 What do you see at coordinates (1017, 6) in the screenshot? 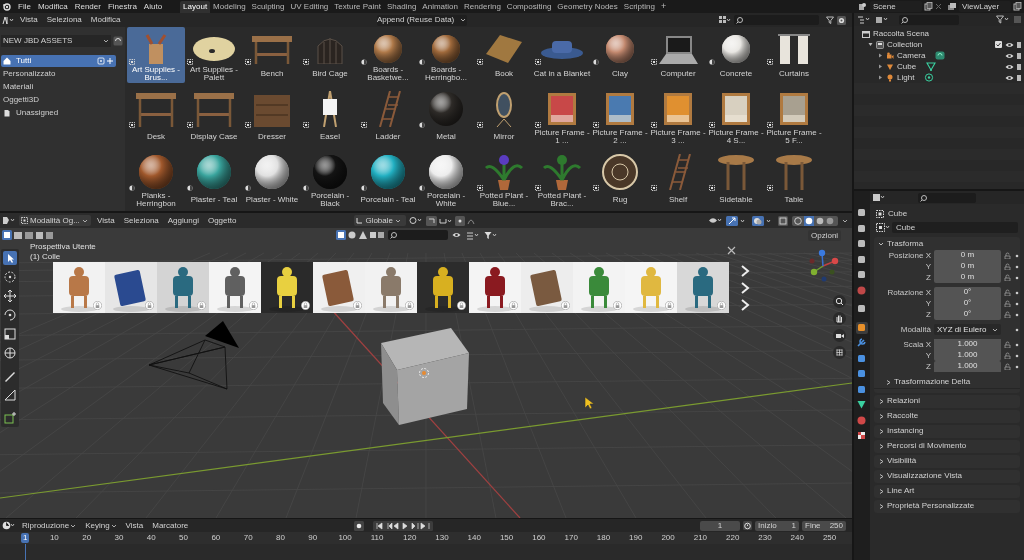
I see `copy-icon` at bounding box center [1017, 6].